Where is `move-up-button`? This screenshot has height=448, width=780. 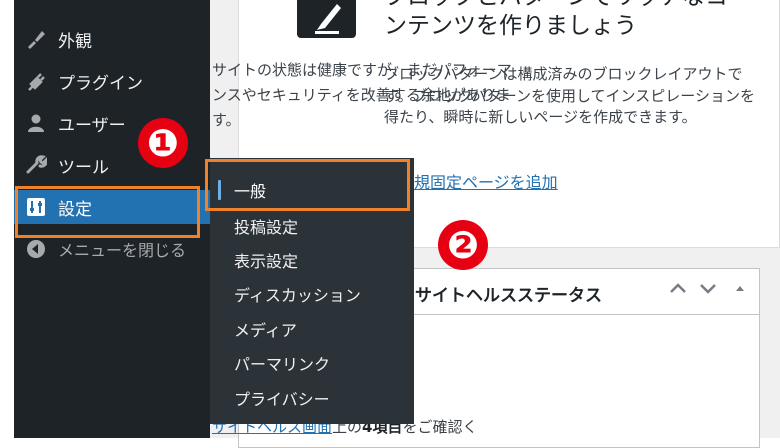
move-up-button is located at coordinates (678, 290).